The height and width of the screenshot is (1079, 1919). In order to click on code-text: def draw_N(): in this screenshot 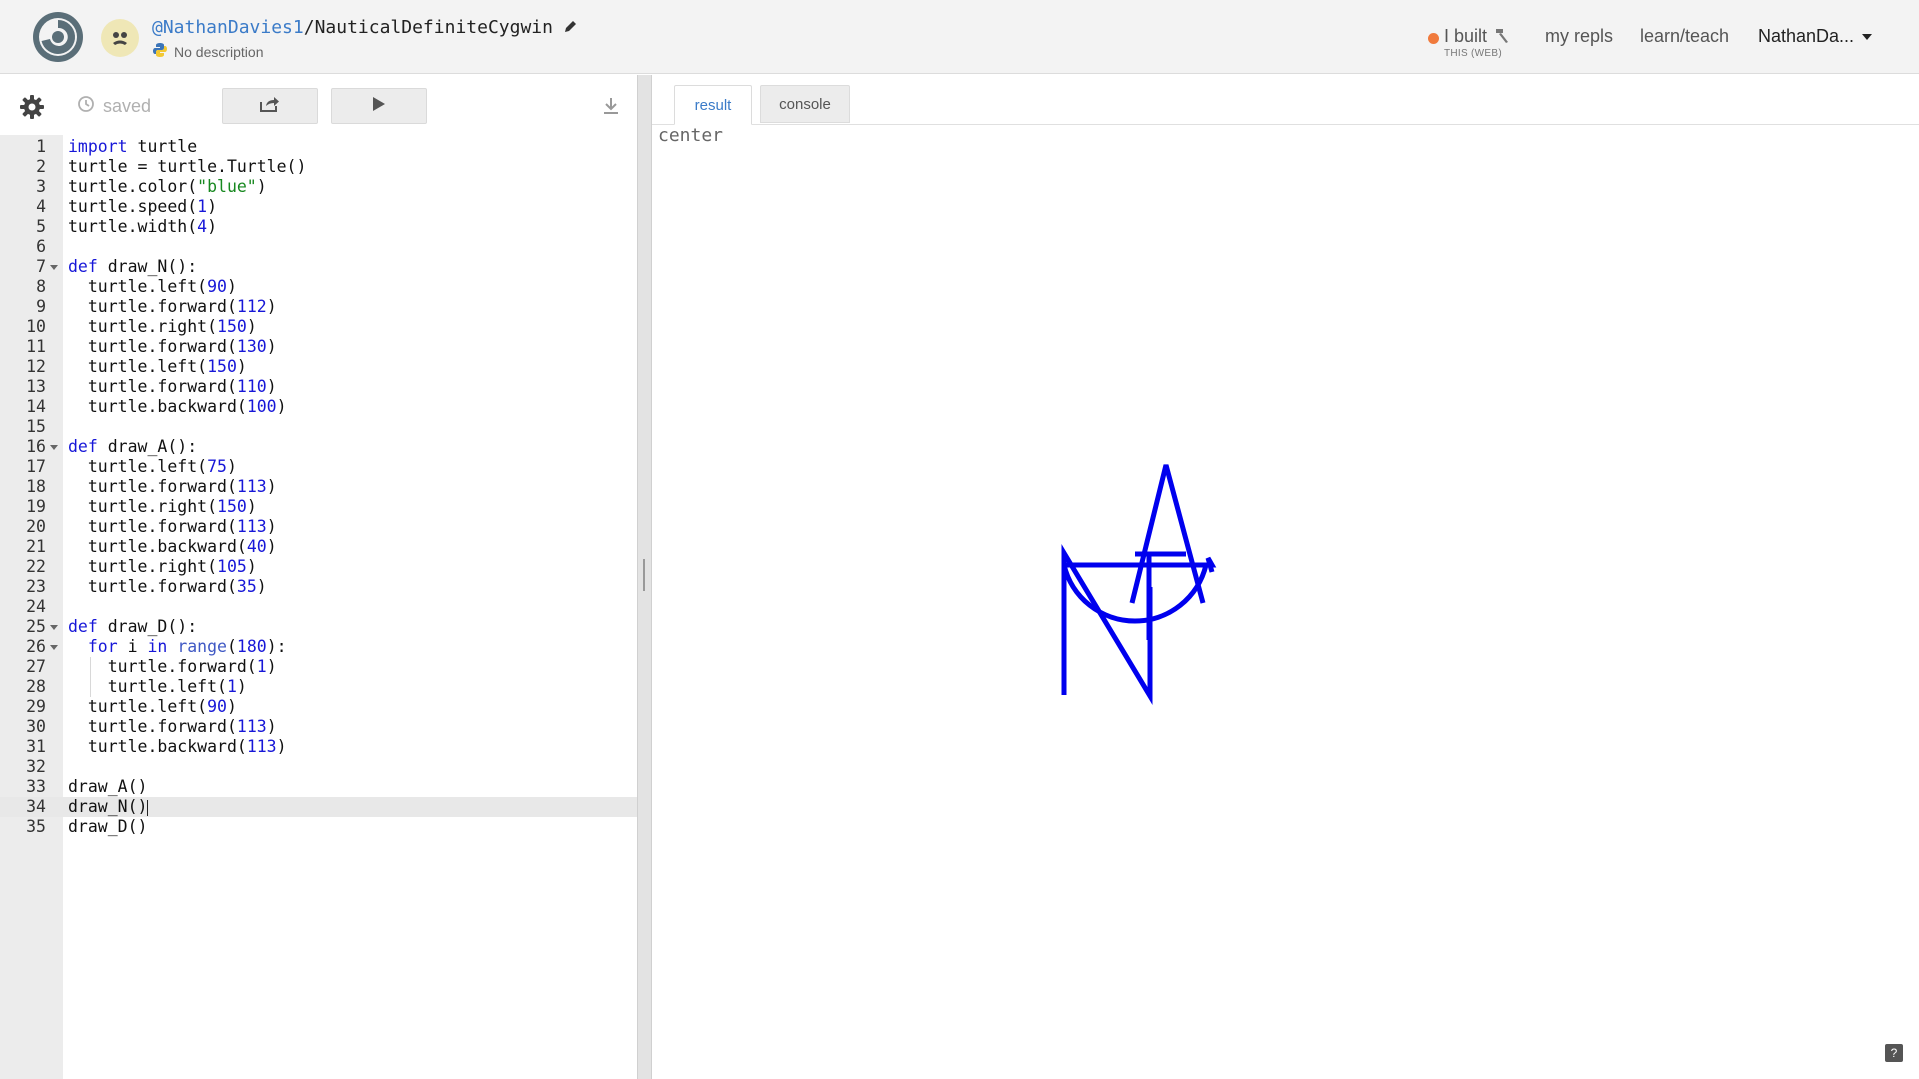, I will do `click(133, 266)`.